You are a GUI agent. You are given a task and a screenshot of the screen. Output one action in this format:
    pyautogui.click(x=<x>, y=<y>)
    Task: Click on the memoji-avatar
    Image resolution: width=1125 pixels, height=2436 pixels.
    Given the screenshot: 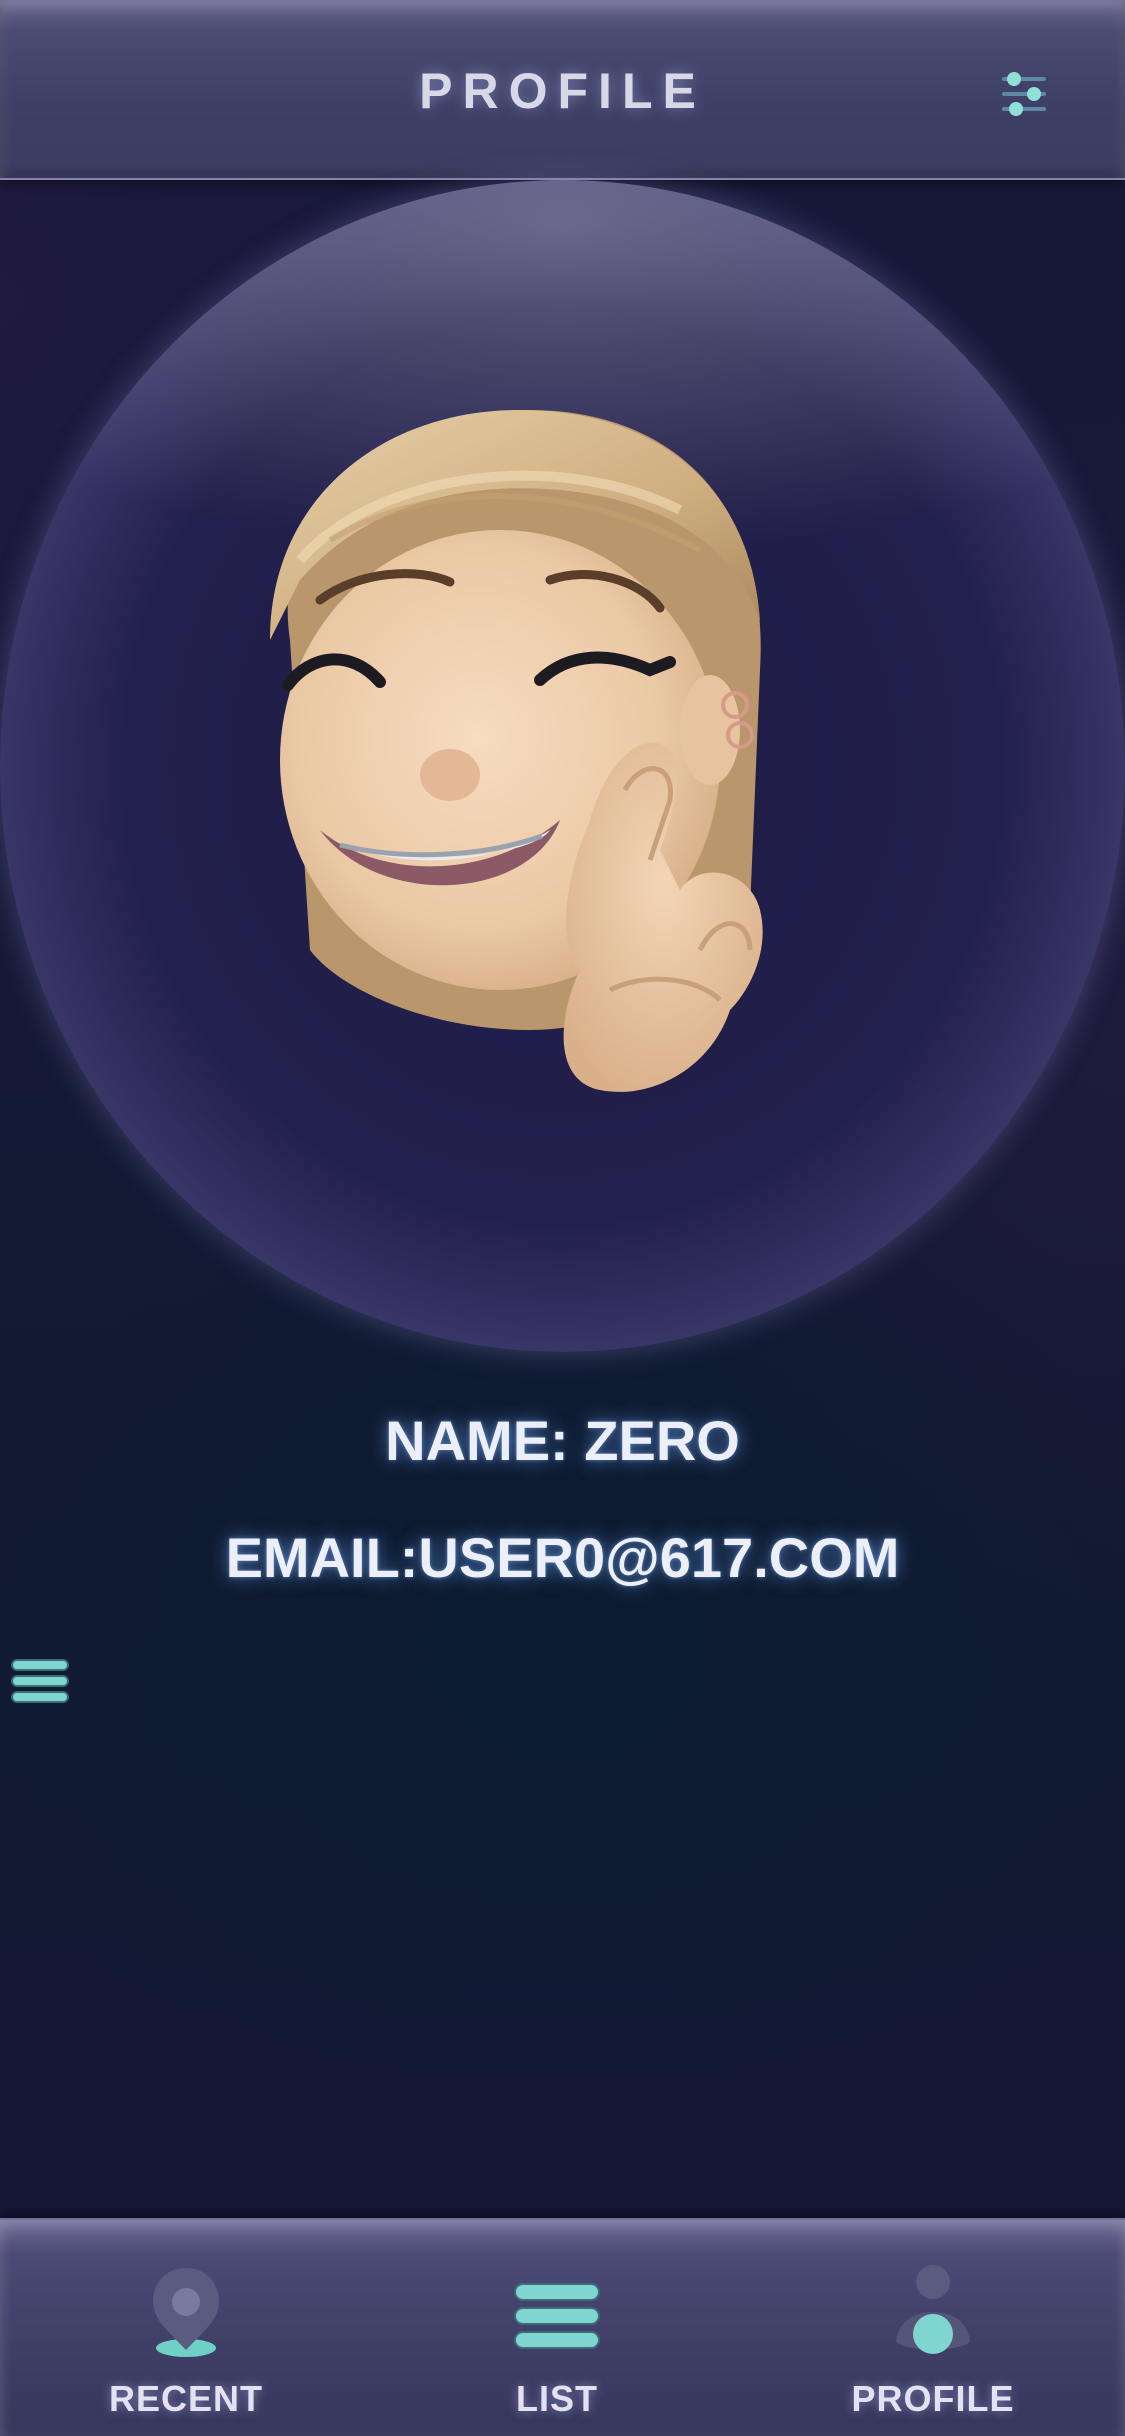 What is the action you would take?
    pyautogui.click(x=516, y=751)
    